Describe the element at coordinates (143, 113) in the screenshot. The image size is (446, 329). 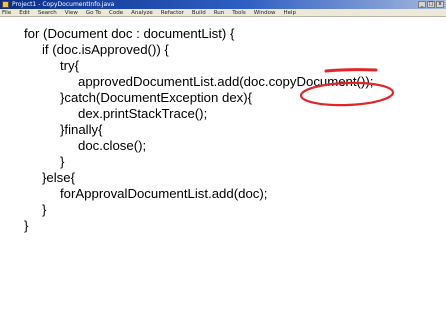
I see `code-line: dex.printStackTrace();` at that location.